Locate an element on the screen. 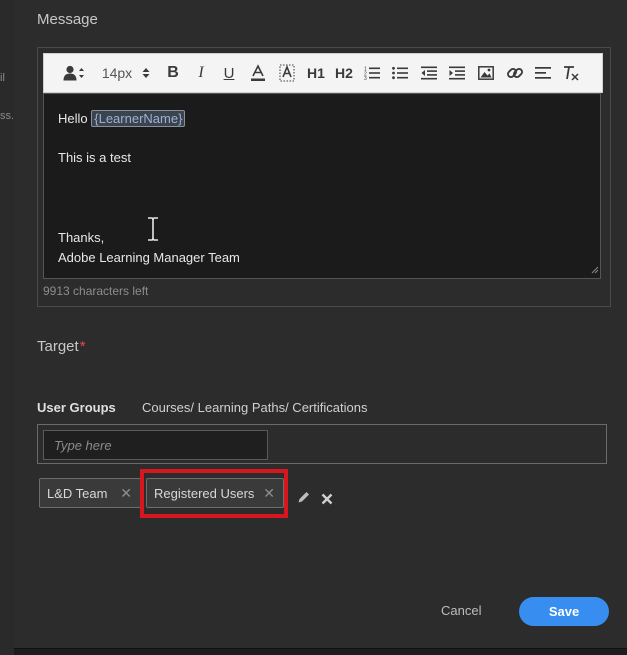 Image resolution: width=627 pixels, height=655 pixels. clear-formatting-icon is located at coordinates (571, 73).